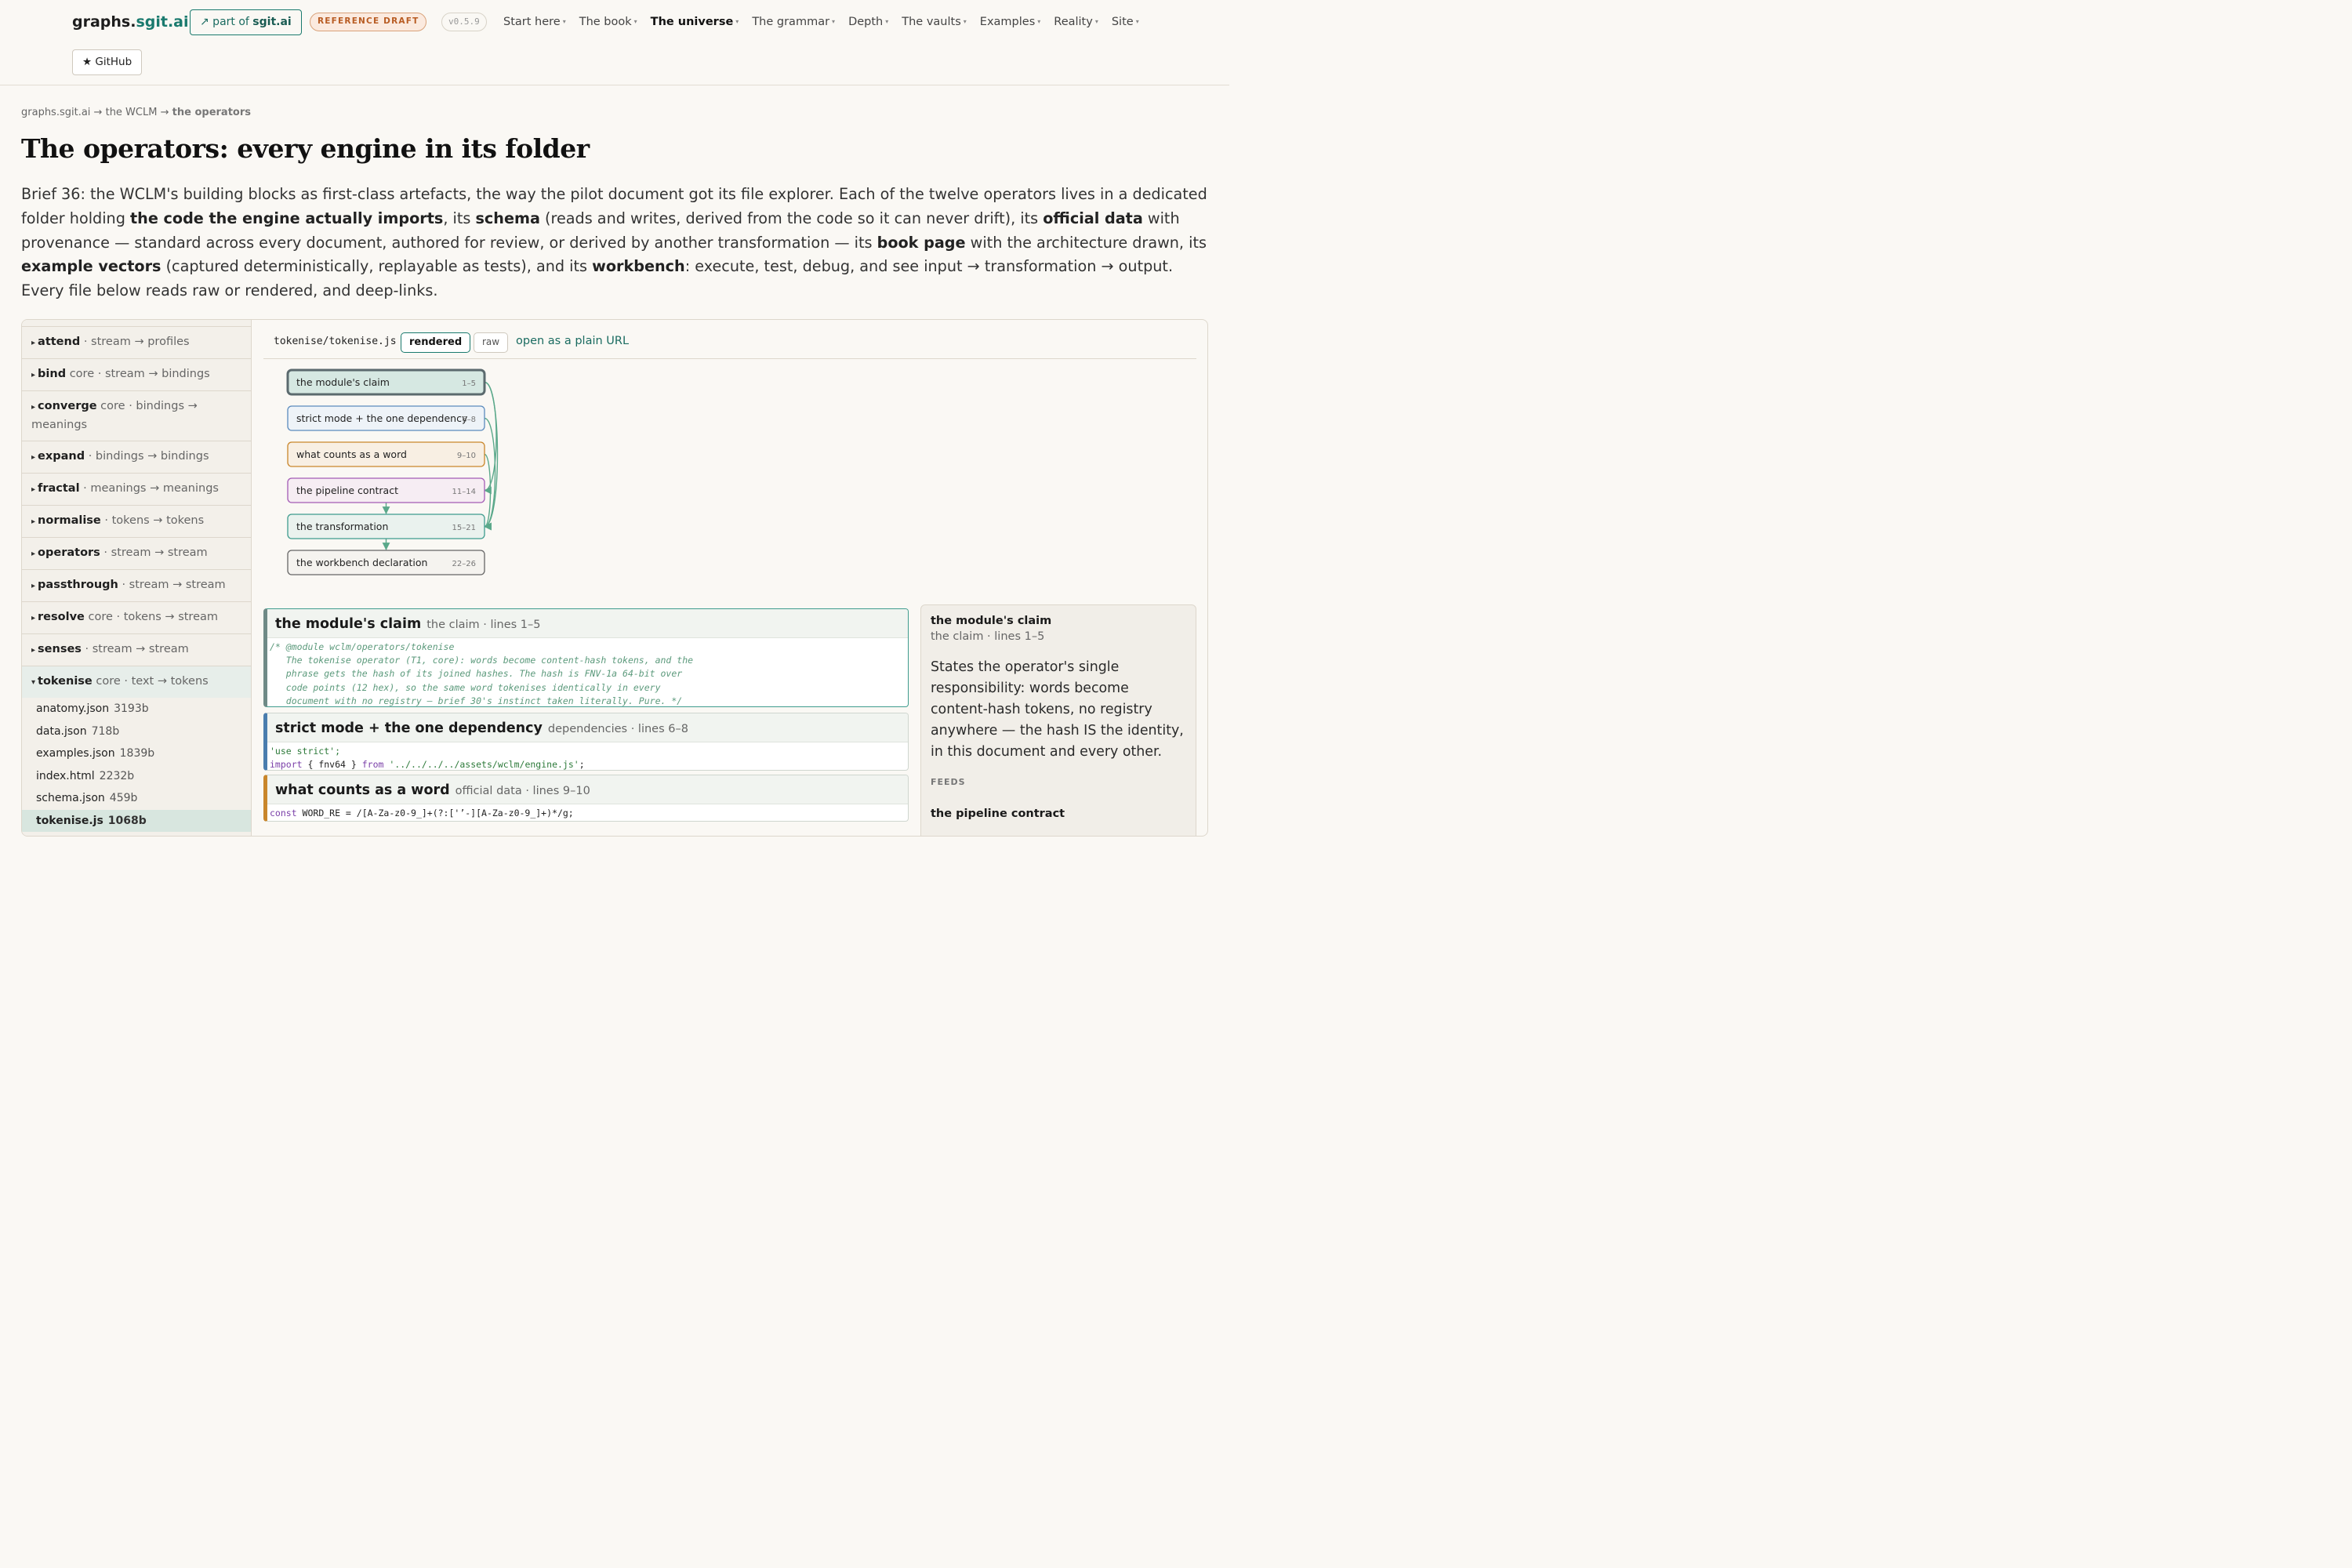  Describe the element at coordinates (136, 731) in the screenshot. I see `file-item: data.json 718b` at that location.